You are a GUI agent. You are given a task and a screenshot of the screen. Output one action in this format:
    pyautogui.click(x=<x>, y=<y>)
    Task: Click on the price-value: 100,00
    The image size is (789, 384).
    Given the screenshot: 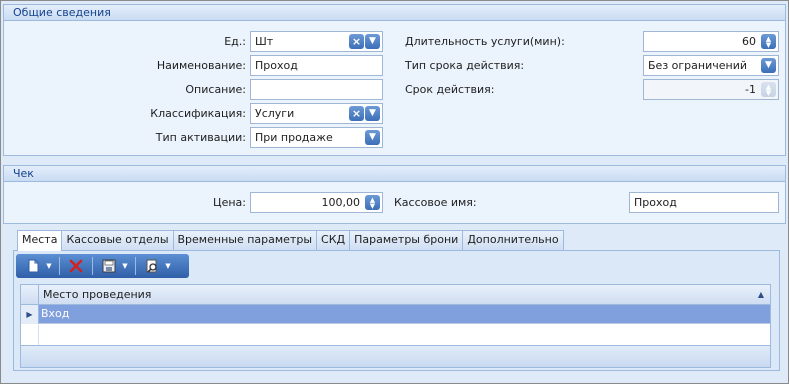 What is the action you would take?
    pyautogui.click(x=341, y=202)
    